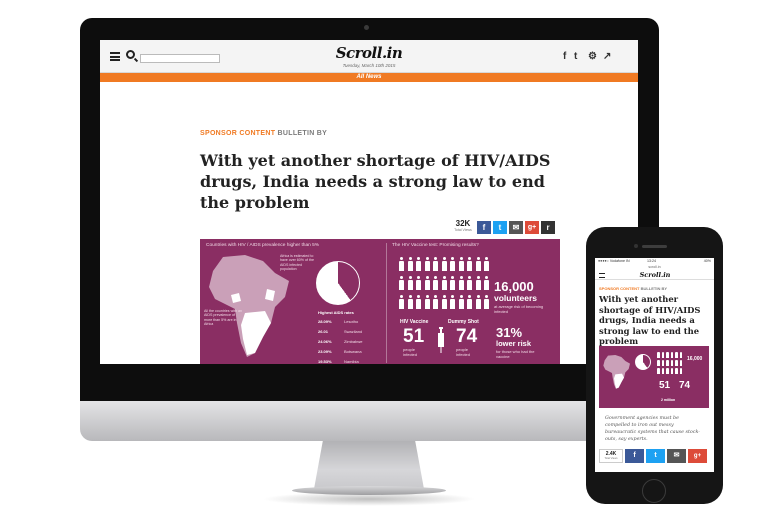 The image size is (768, 530). I want to click on imac-camera, so click(366, 27).